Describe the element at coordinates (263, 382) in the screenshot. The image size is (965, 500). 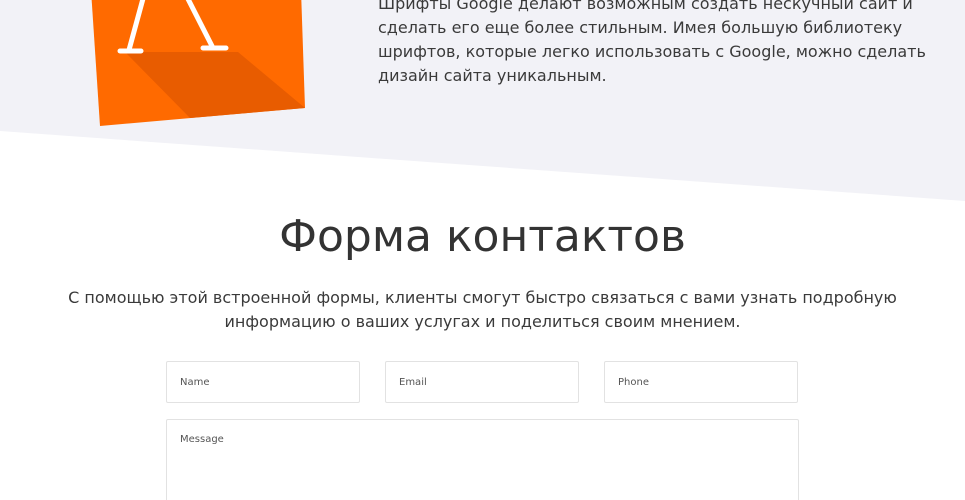
I see `name-input` at that location.